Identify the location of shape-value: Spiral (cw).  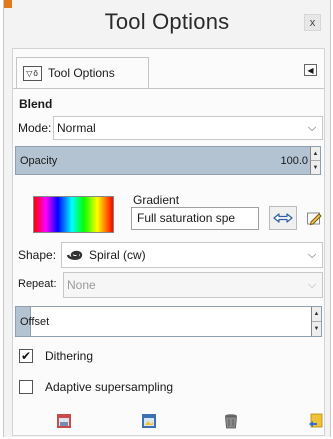
(117, 255).